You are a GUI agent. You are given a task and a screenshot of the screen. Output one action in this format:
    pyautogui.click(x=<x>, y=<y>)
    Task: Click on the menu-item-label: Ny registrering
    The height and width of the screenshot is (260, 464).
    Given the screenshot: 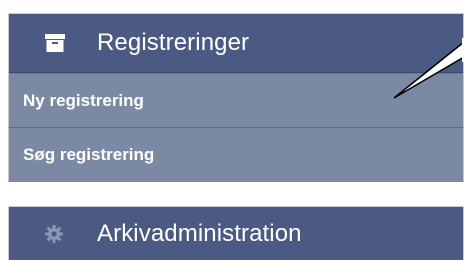 What is the action you would take?
    pyautogui.click(x=83, y=100)
    